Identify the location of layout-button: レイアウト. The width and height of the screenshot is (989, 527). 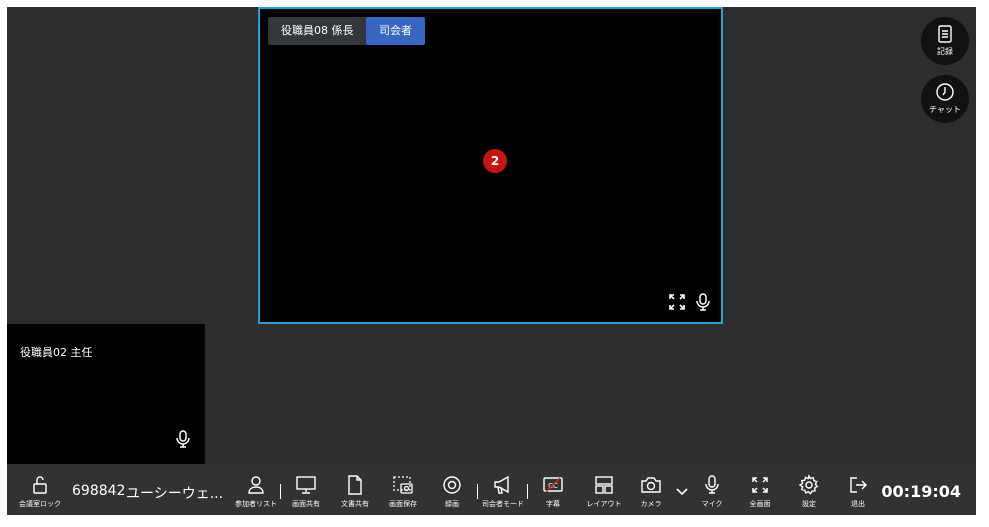
(604, 489).